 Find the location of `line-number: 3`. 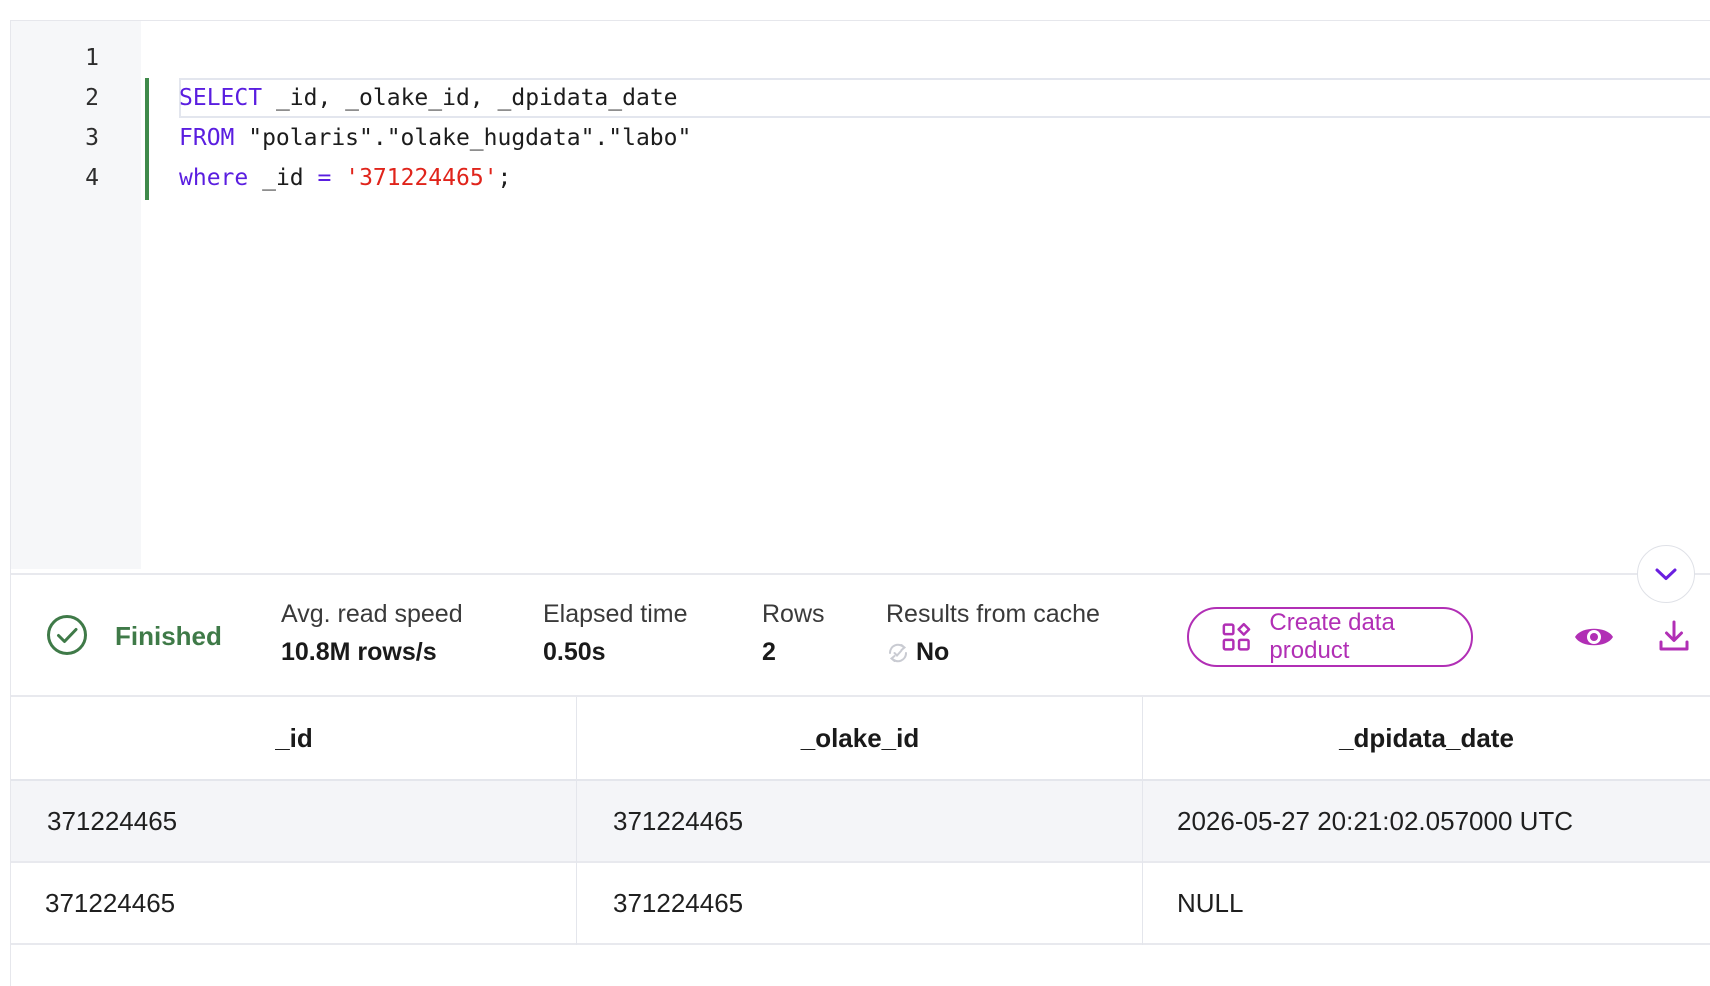

line-number: 3 is located at coordinates (92, 138).